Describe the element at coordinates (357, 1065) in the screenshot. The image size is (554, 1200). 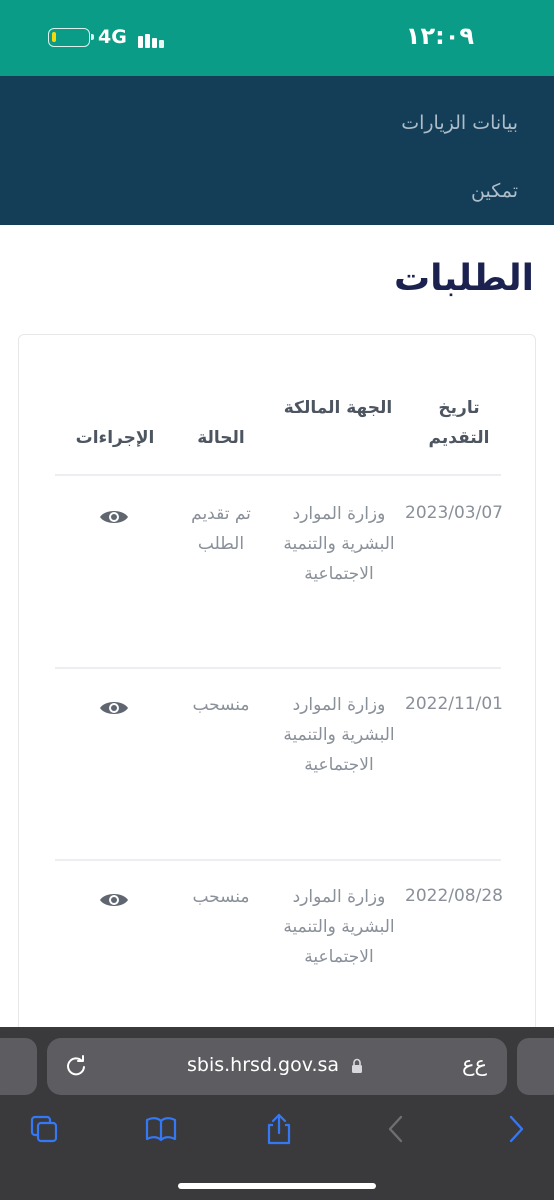
I see `lock-icon` at that location.